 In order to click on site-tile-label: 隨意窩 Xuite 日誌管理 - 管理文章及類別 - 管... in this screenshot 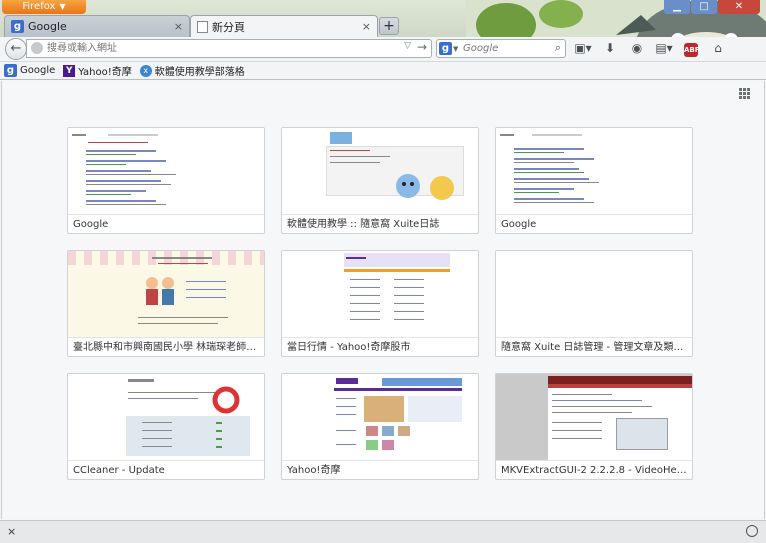, I will do `click(594, 347)`.